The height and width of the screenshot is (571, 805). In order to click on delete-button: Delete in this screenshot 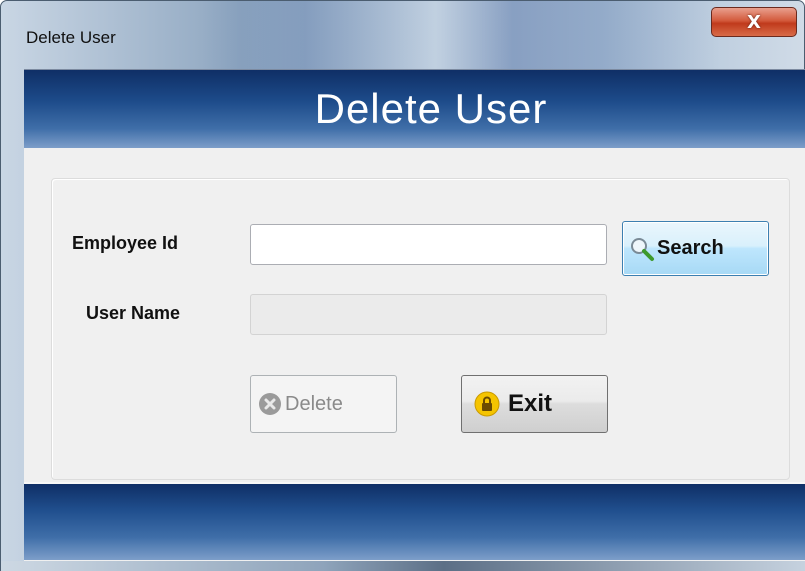, I will do `click(323, 404)`.